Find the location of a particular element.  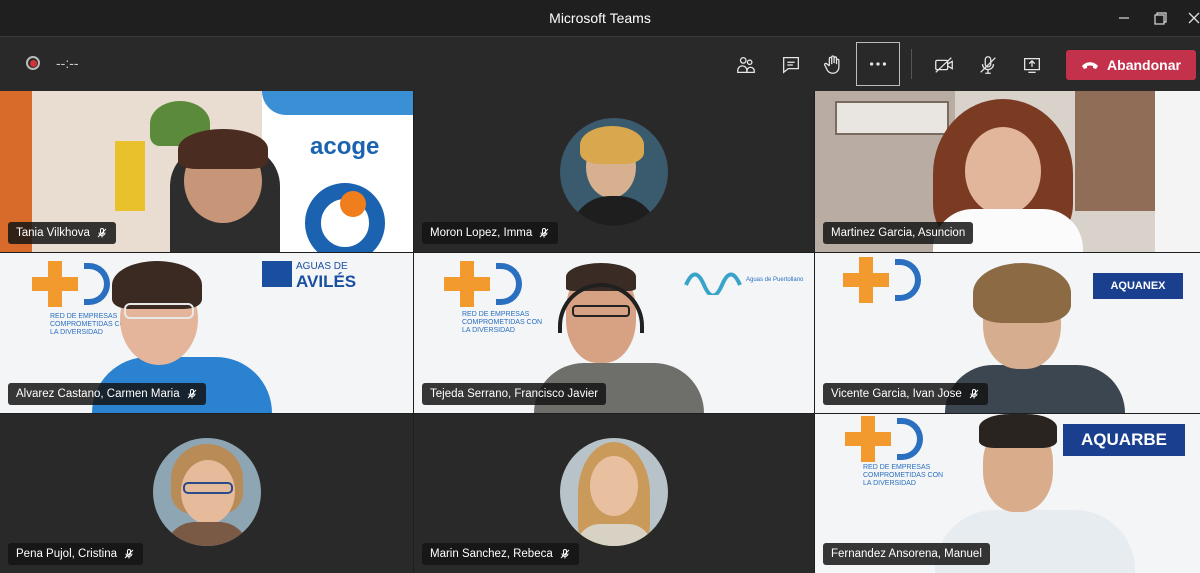

participant-name: Alvarez Castano, Carmen Maria is located at coordinates (98, 394).